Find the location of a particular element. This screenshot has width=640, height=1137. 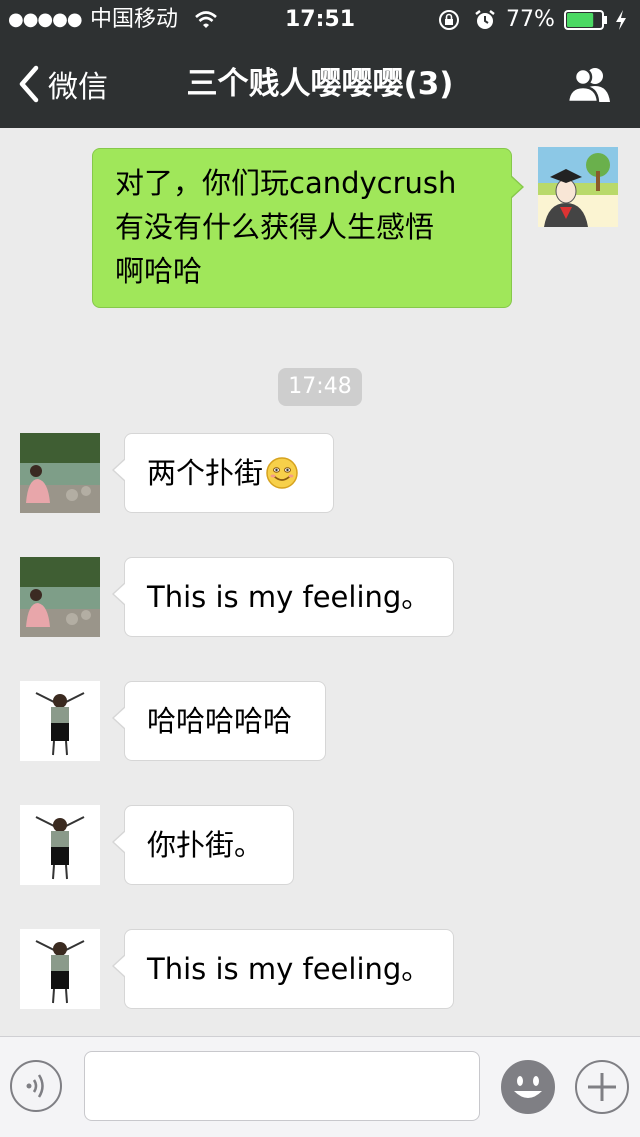

orientation-lock-icon is located at coordinates (449, 20).